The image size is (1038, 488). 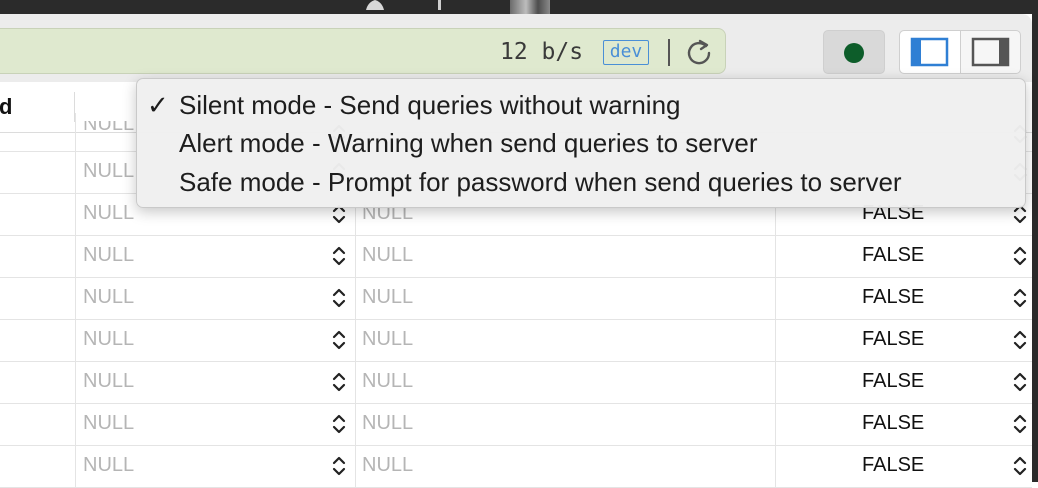 I want to click on transfer-rate: 12 b/s, so click(x=542, y=52).